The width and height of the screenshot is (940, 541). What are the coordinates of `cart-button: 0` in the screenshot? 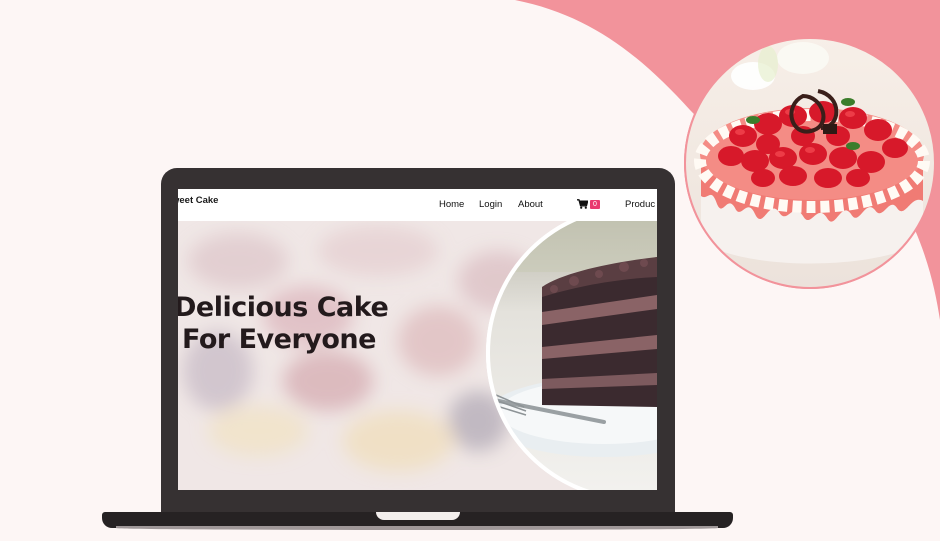 It's located at (588, 204).